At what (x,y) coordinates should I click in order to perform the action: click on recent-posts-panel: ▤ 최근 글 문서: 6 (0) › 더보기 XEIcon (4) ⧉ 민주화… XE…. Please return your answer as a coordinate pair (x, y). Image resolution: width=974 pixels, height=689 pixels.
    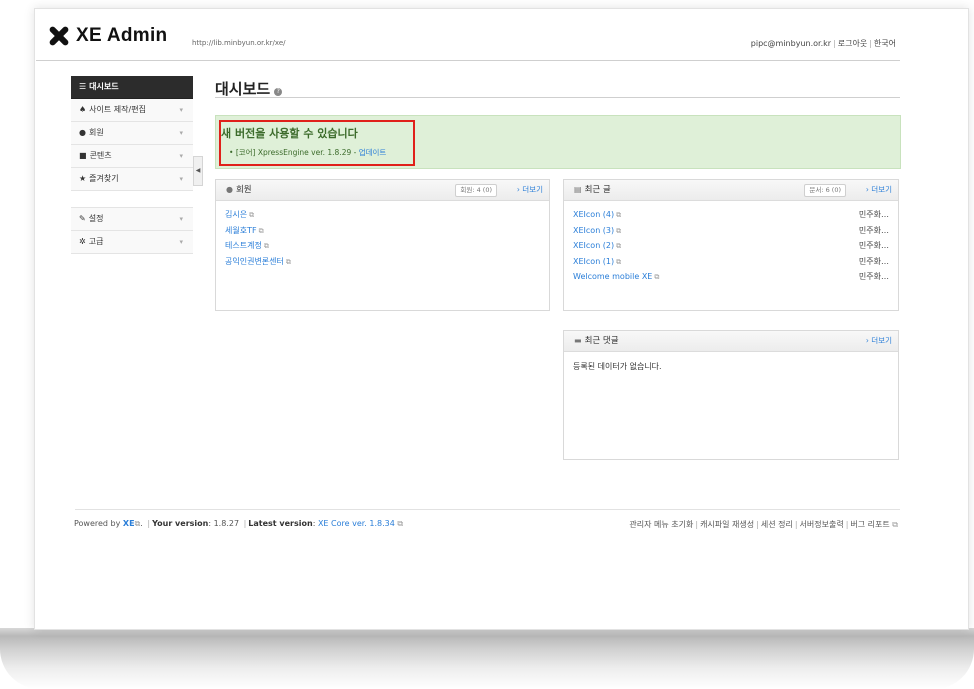
    Looking at the image, I should click on (731, 245).